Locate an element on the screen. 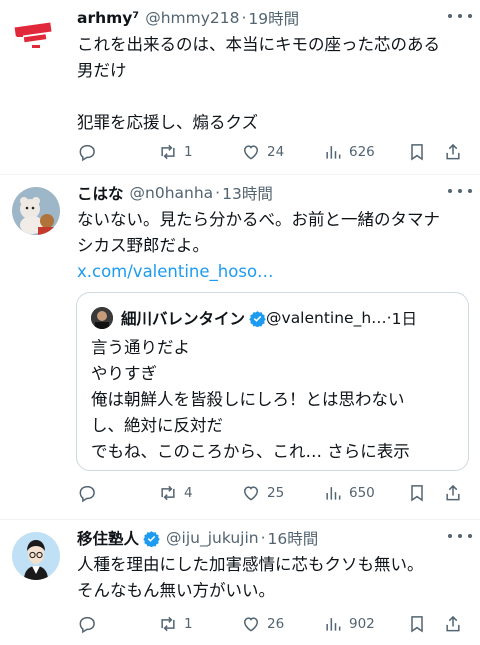  display-name: arhmy⁷ is located at coordinates (108, 18).